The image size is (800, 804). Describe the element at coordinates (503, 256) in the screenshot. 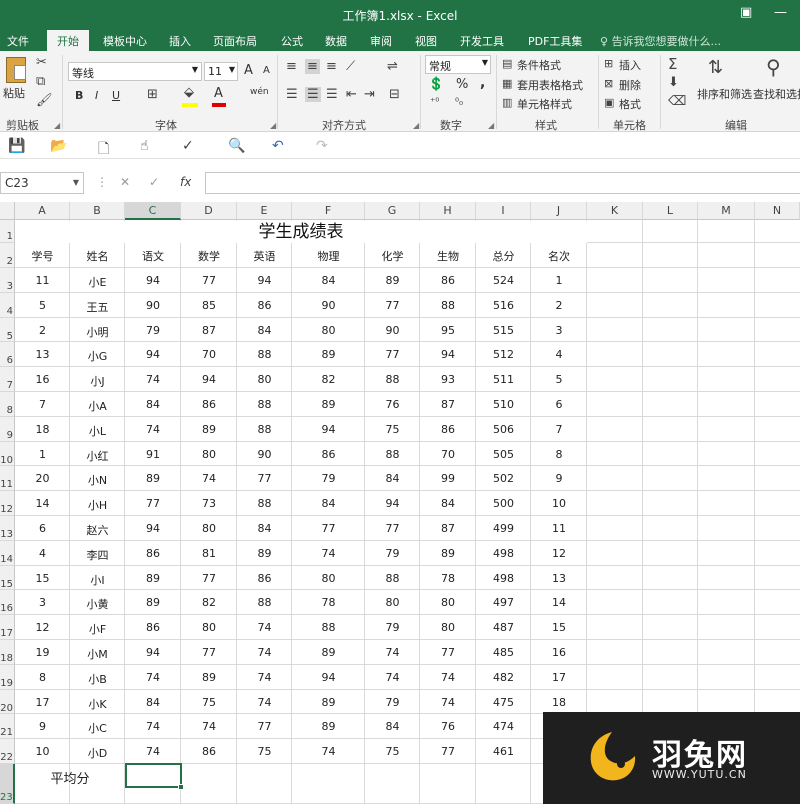

I see `table-header-cell: 总分` at that location.